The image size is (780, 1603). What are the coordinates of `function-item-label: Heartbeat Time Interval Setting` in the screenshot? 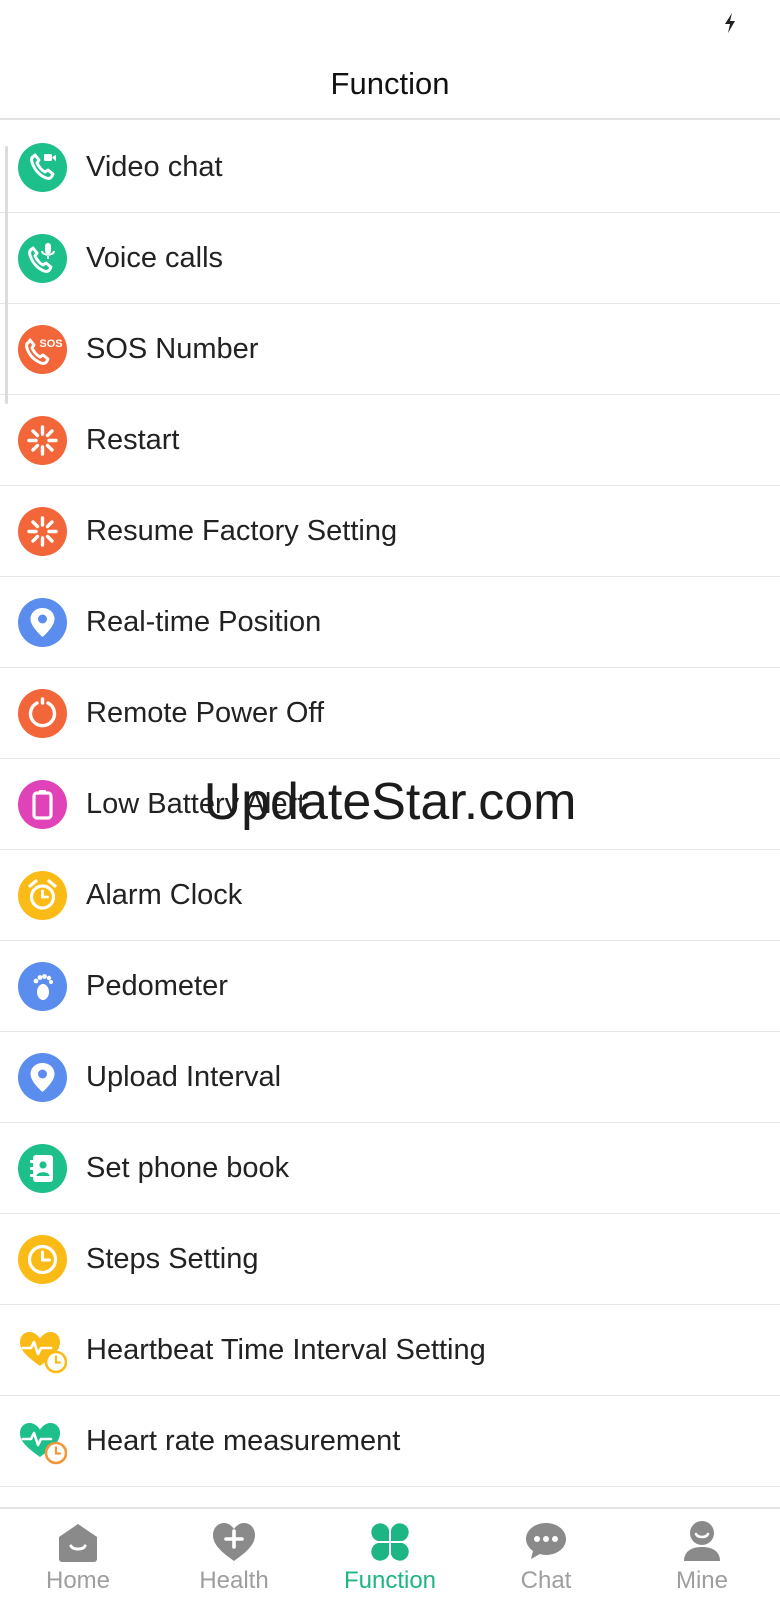 It's located at (286, 1350).